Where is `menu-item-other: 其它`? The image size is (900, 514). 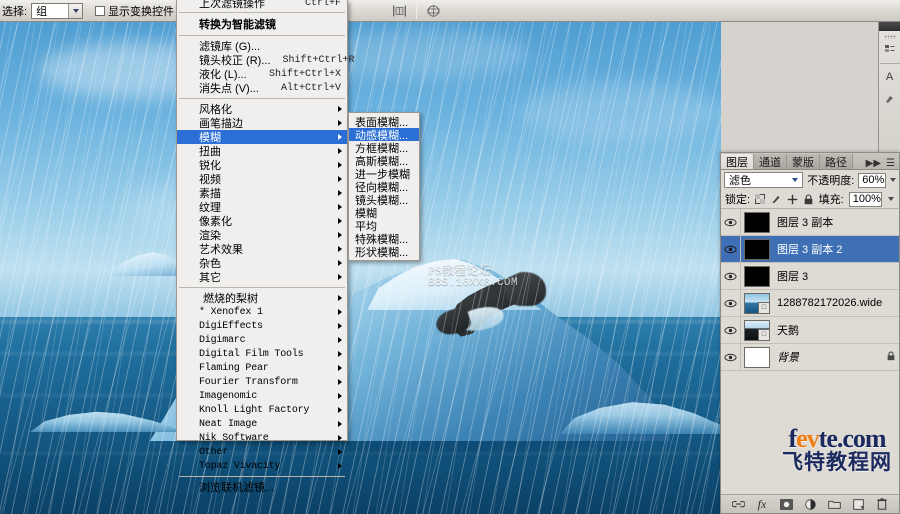
menu-item-other: 其它 is located at coordinates (262, 277).